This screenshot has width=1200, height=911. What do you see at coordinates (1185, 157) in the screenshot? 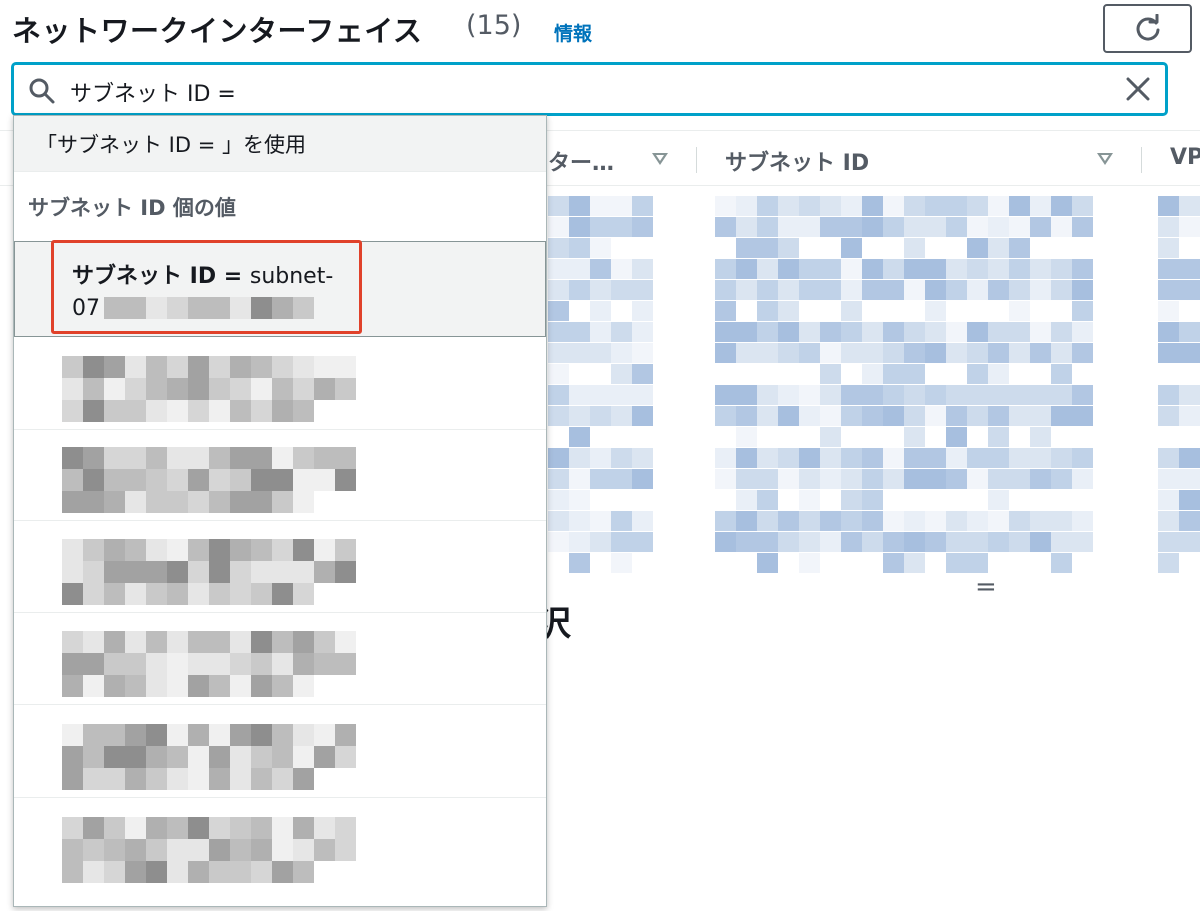
I see `column-header-vpc: VP` at bounding box center [1185, 157].